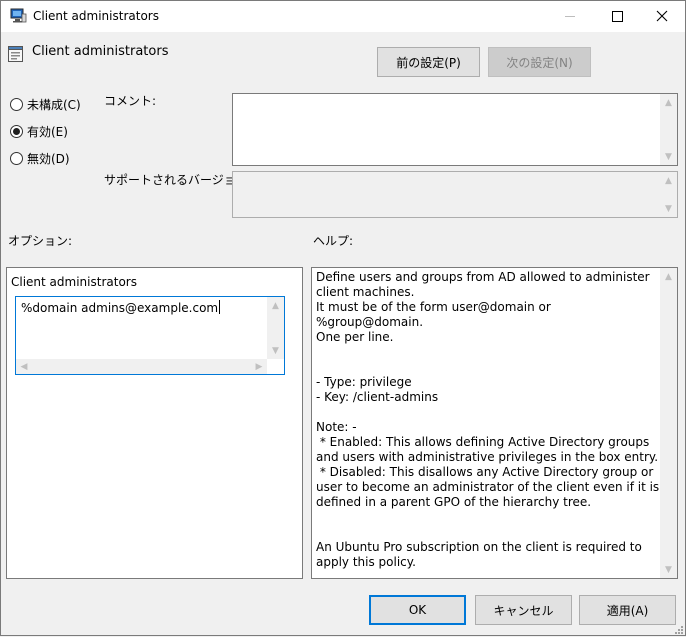  I want to click on options-label: オプション:, so click(40, 241).